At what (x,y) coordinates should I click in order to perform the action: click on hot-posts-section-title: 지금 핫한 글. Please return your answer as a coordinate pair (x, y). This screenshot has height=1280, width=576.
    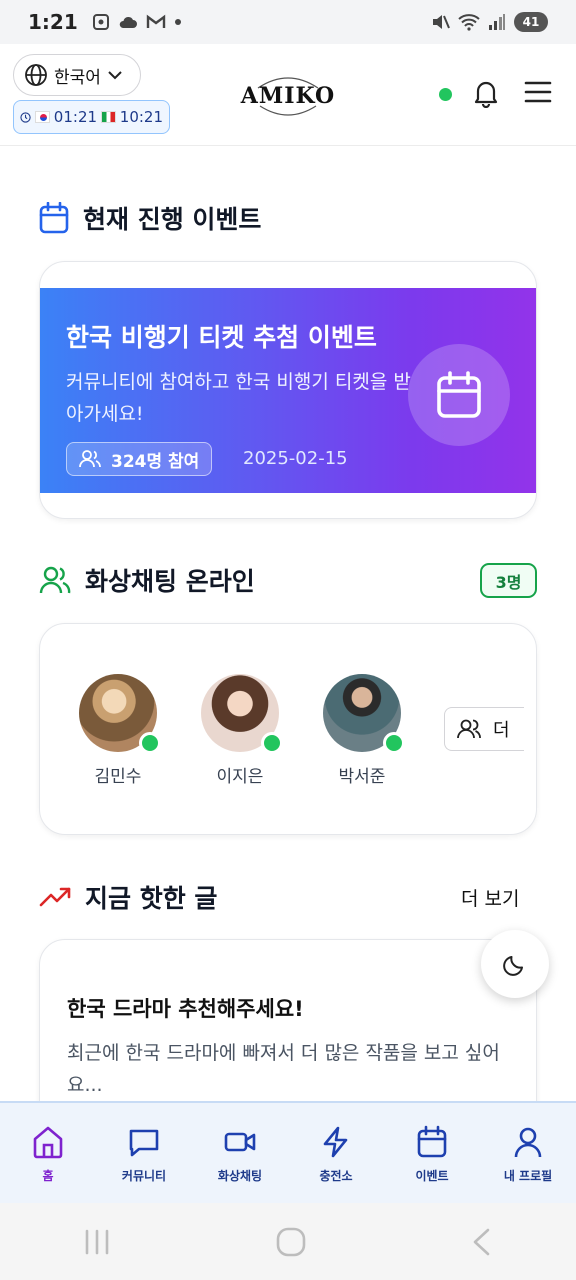
    Looking at the image, I should click on (151, 898).